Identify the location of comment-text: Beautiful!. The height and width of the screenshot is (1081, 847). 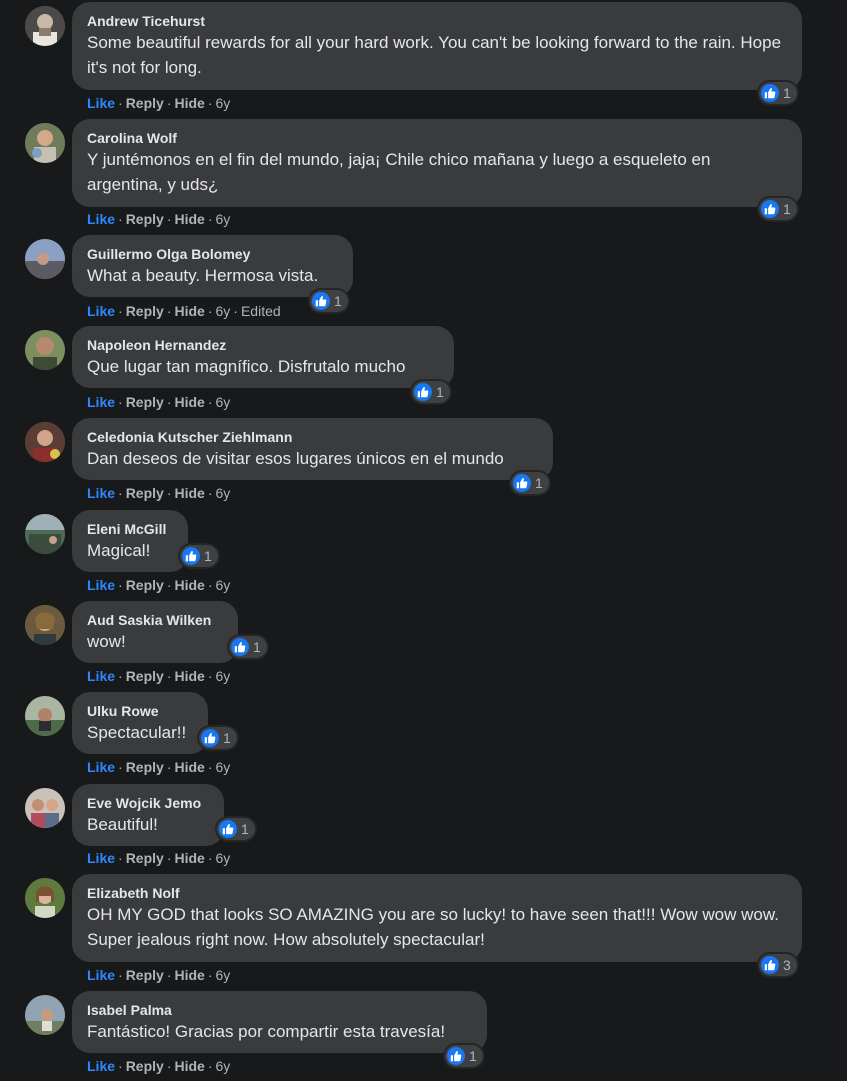
(122, 824).